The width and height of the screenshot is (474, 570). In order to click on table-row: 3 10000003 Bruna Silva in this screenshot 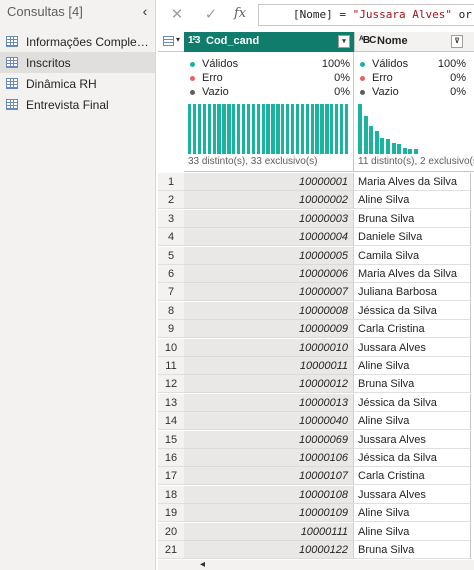, I will do `click(316, 218)`.